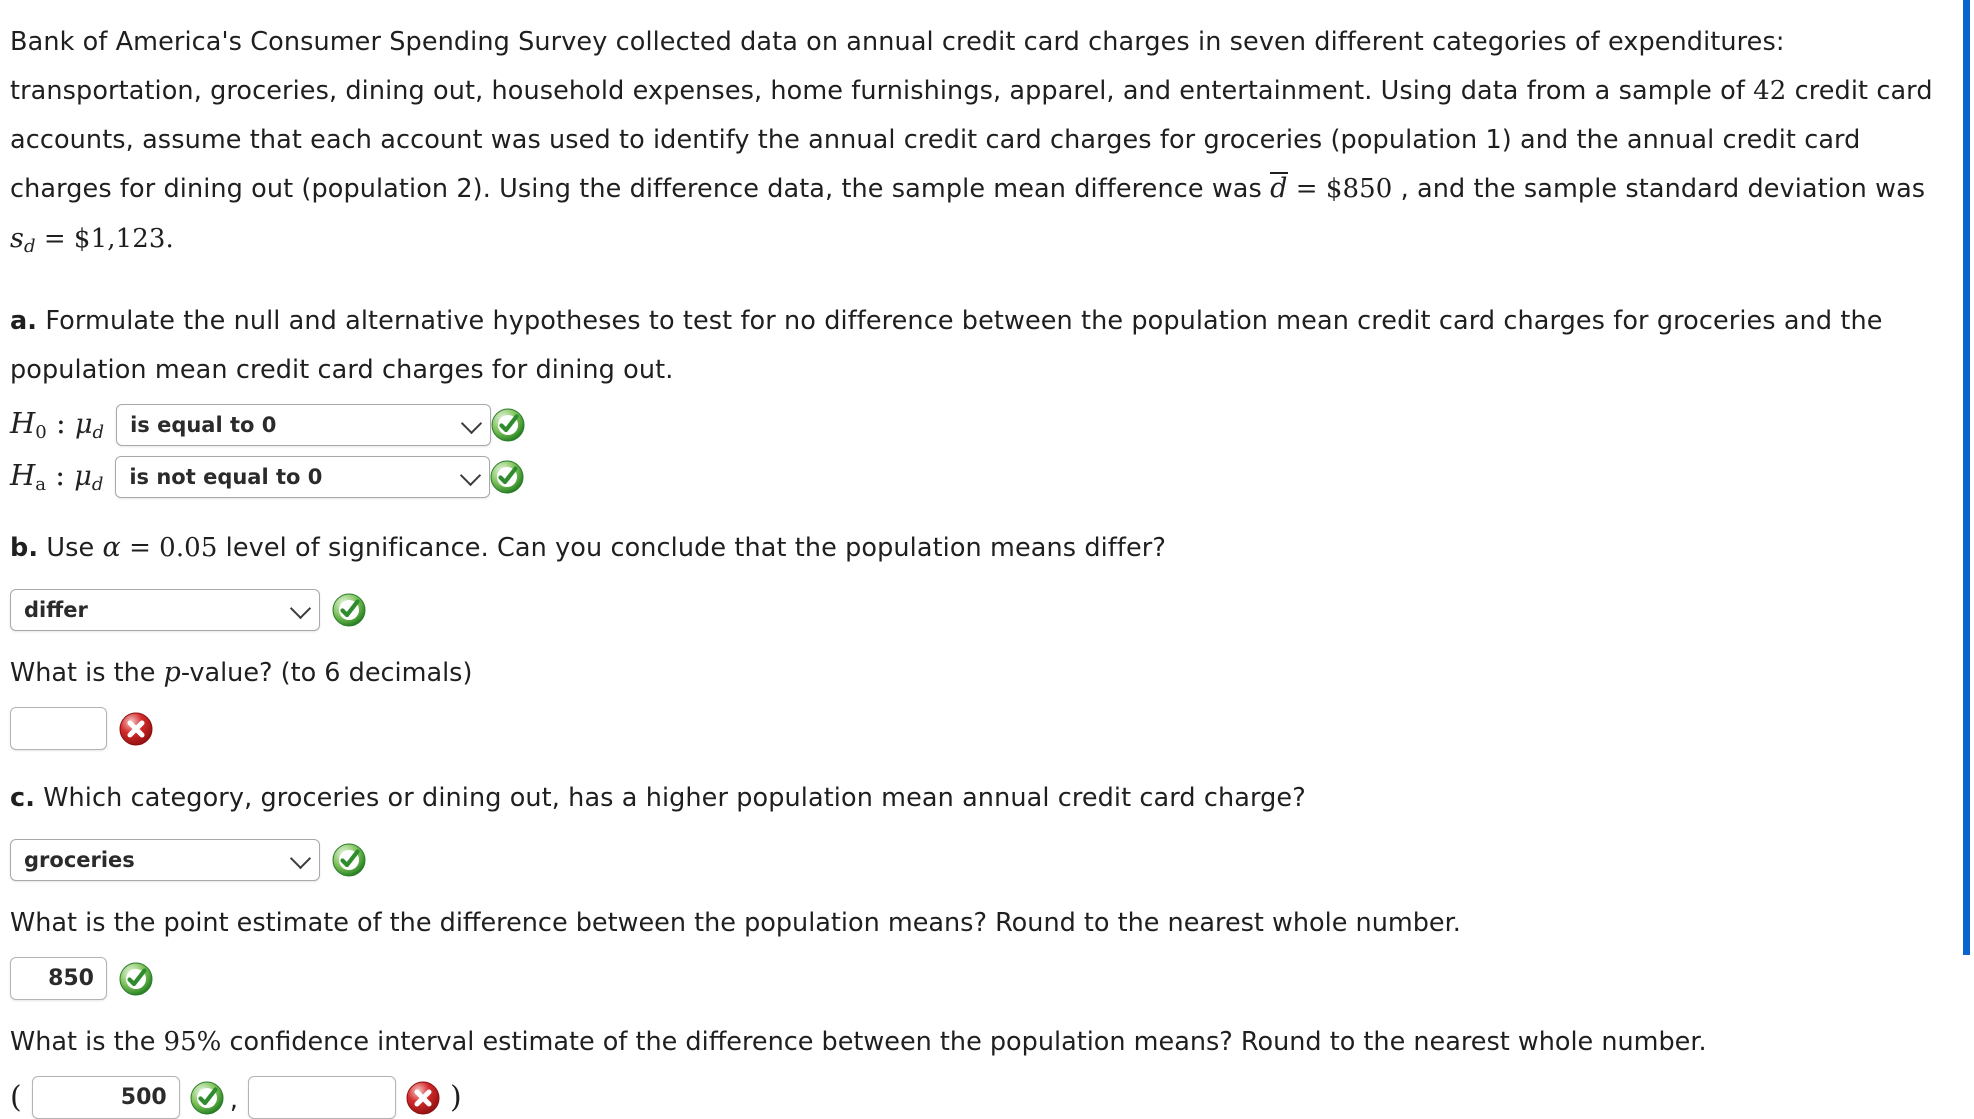  I want to click on ci-question-prefix: What is the, so click(87, 1042).